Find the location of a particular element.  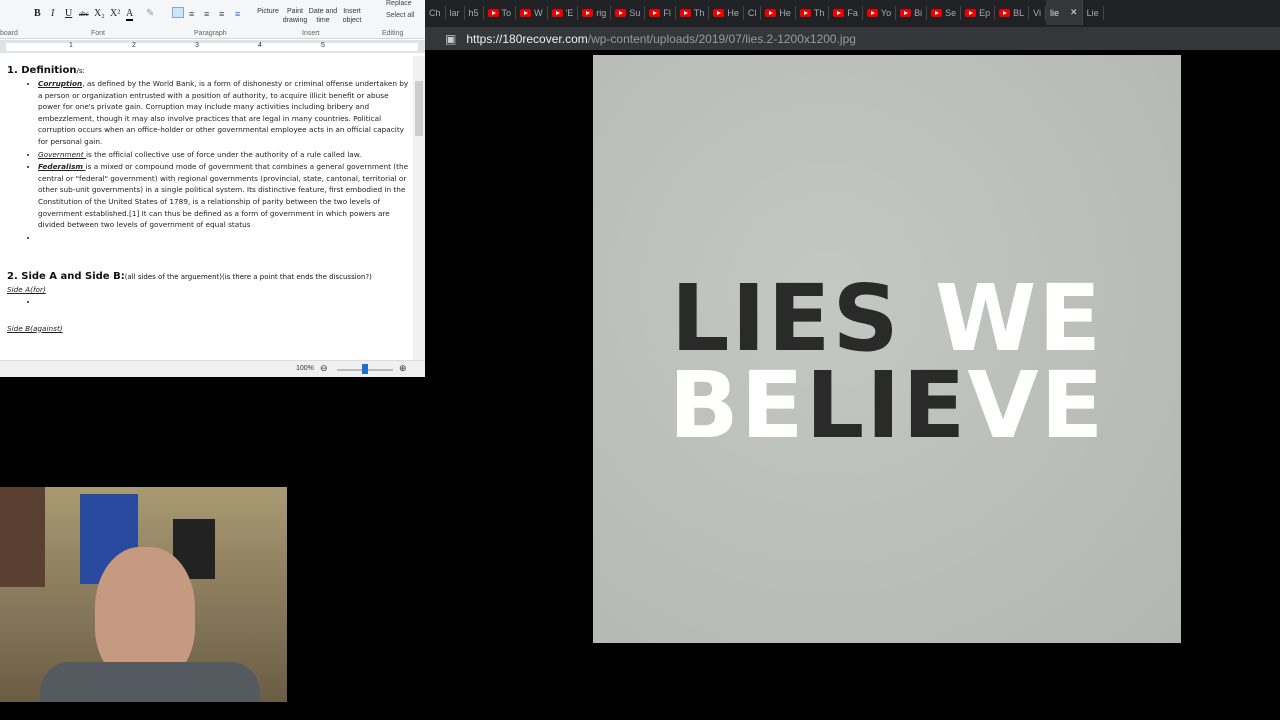

status-bar: 100% ⊖ ⊕ is located at coordinates (212, 368).